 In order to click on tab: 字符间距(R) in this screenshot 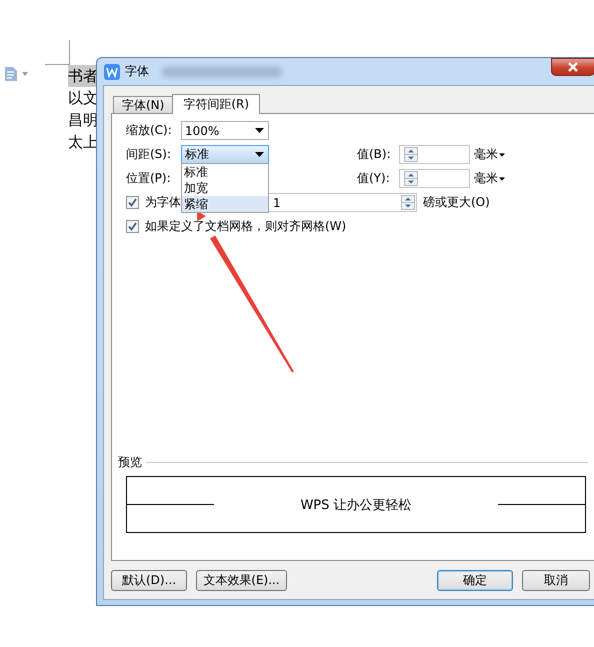, I will do `click(216, 104)`.